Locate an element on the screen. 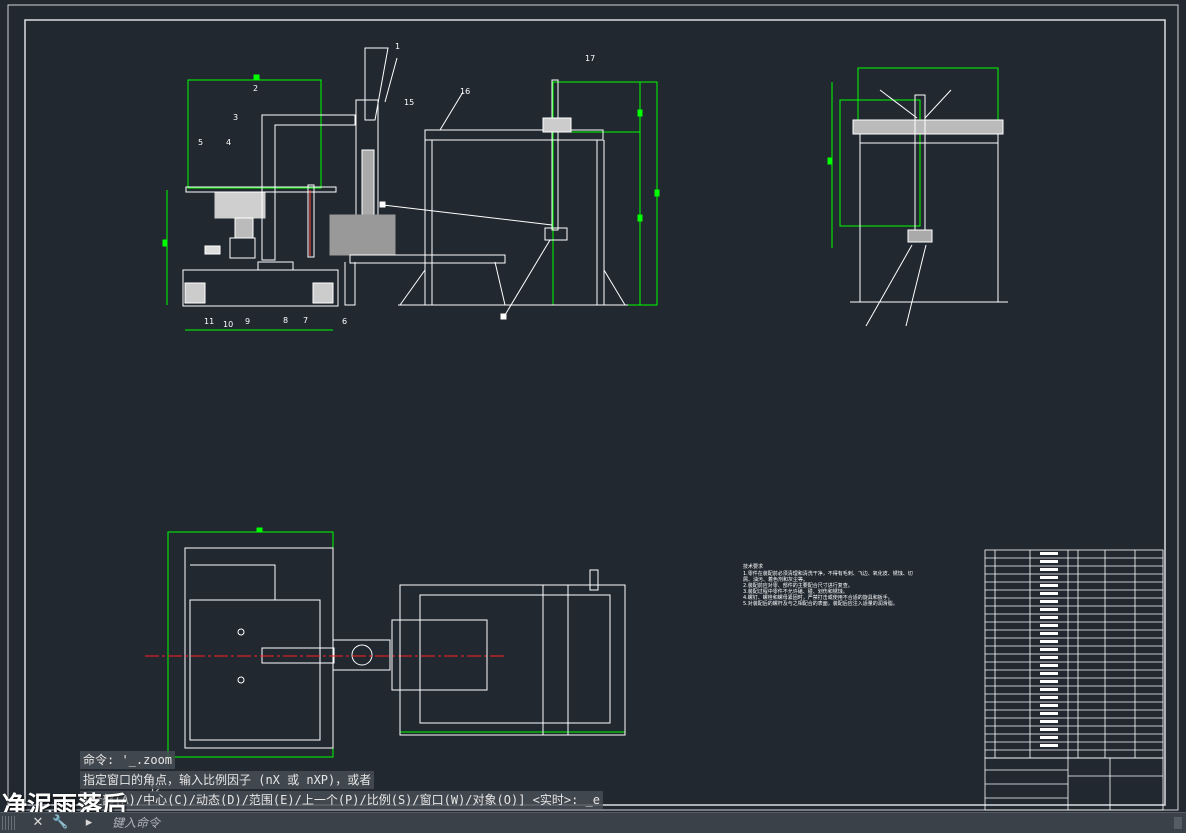 Image resolution: width=1186 pixels, height=833 pixels. close-icon: ✕ is located at coordinates (38, 823).